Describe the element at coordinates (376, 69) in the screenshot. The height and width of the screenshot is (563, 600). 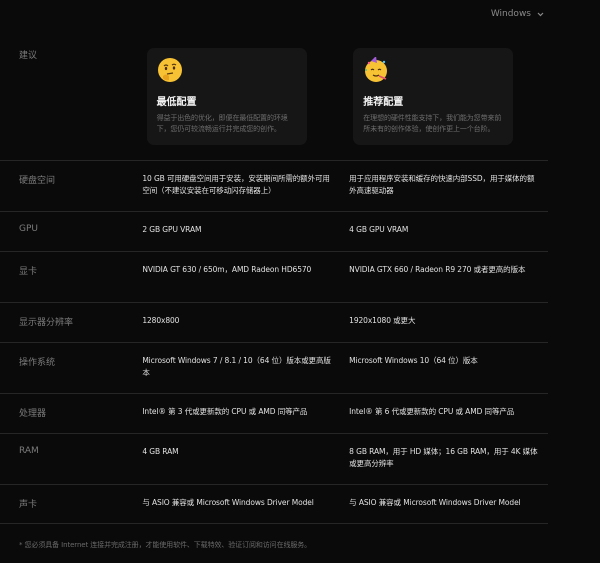
I see `partying-face-icon` at that location.